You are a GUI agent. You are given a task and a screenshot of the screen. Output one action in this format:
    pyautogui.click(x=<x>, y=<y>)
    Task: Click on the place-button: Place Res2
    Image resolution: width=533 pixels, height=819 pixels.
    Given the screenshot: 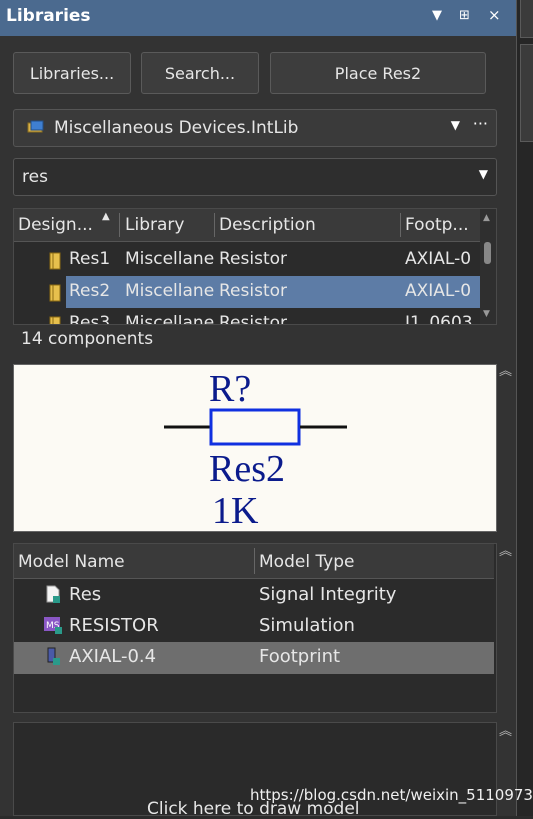 What is the action you would take?
    pyautogui.click(x=378, y=73)
    